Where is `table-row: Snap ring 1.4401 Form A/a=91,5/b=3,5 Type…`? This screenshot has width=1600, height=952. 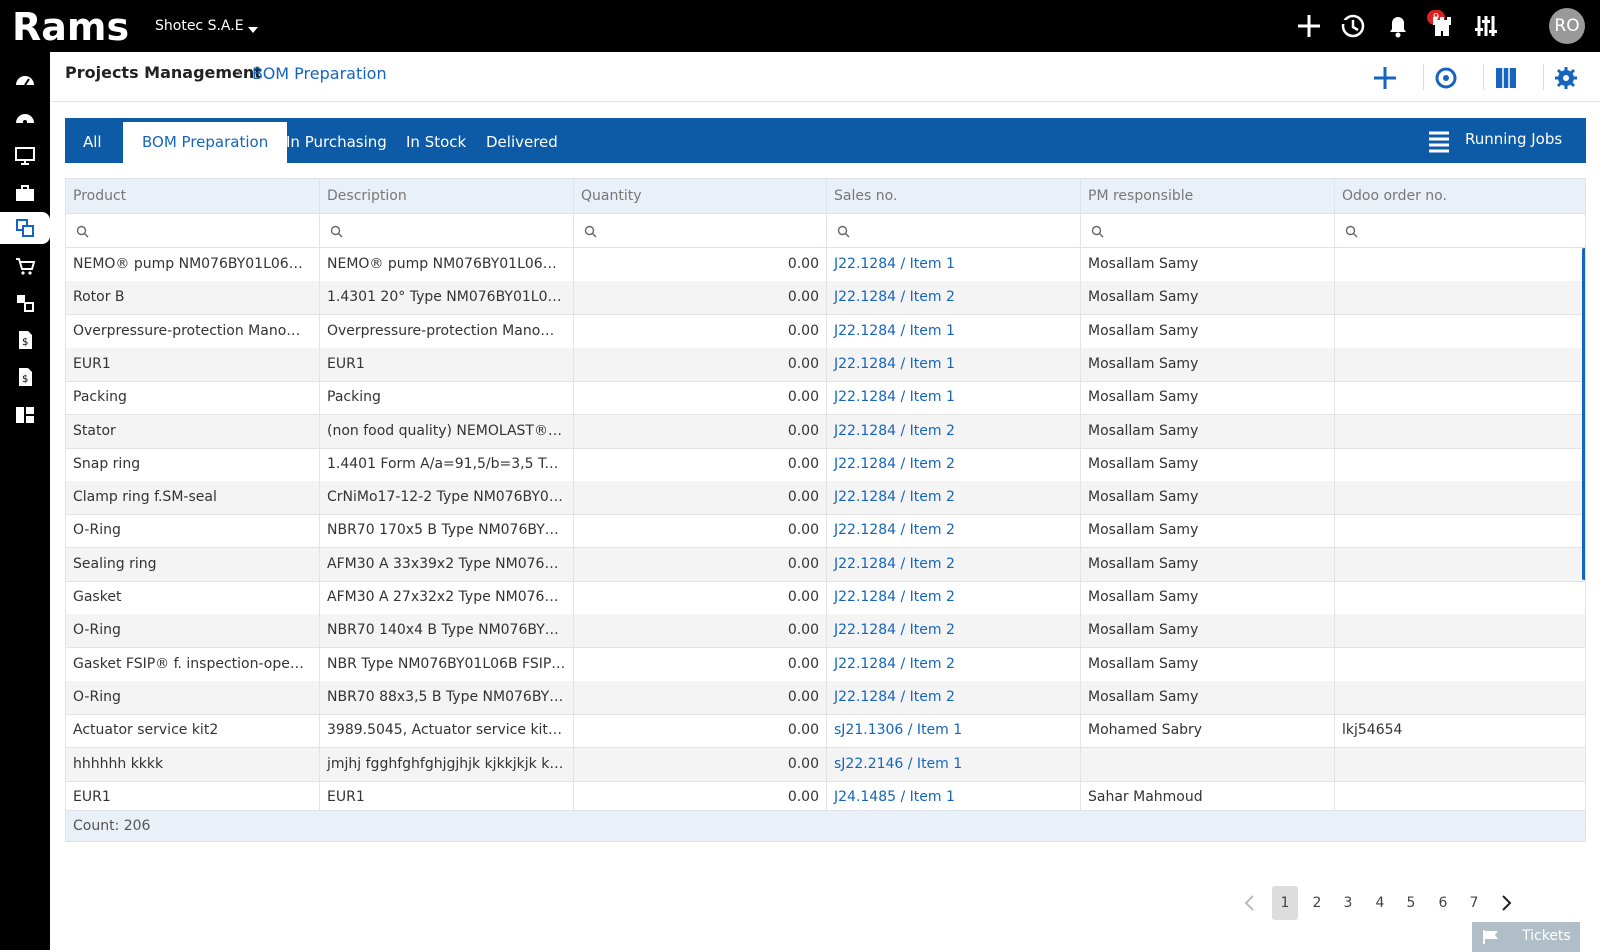
table-row: Snap ring 1.4401 Form A/a=91,5/b=3,5 Type… is located at coordinates (825, 464).